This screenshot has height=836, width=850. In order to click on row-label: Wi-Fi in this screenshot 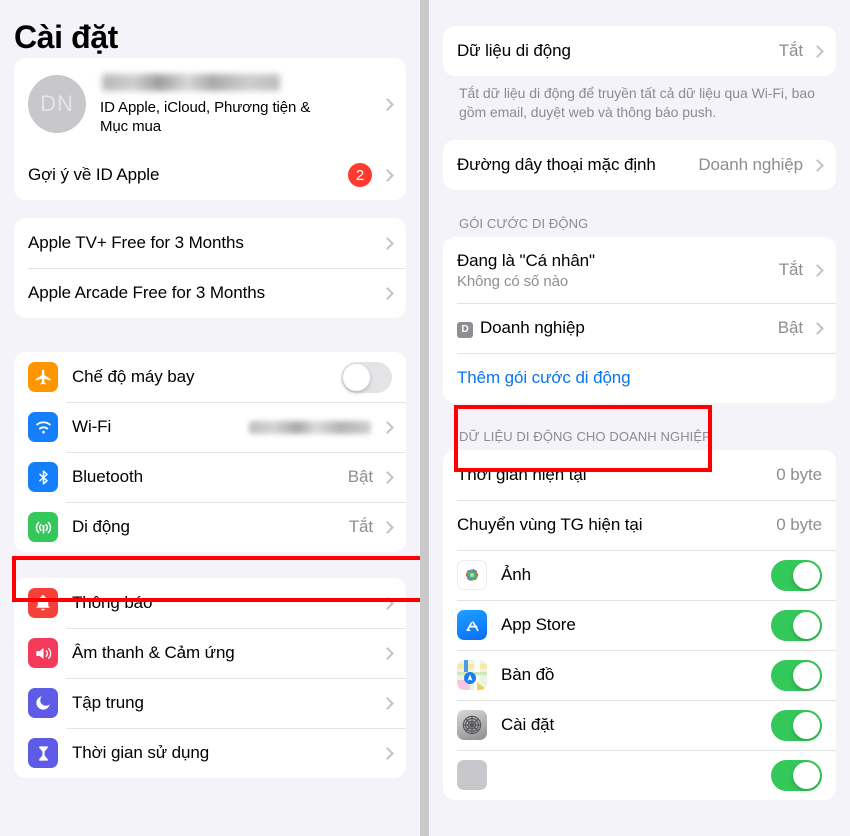, I will do `click(92, 426)`.